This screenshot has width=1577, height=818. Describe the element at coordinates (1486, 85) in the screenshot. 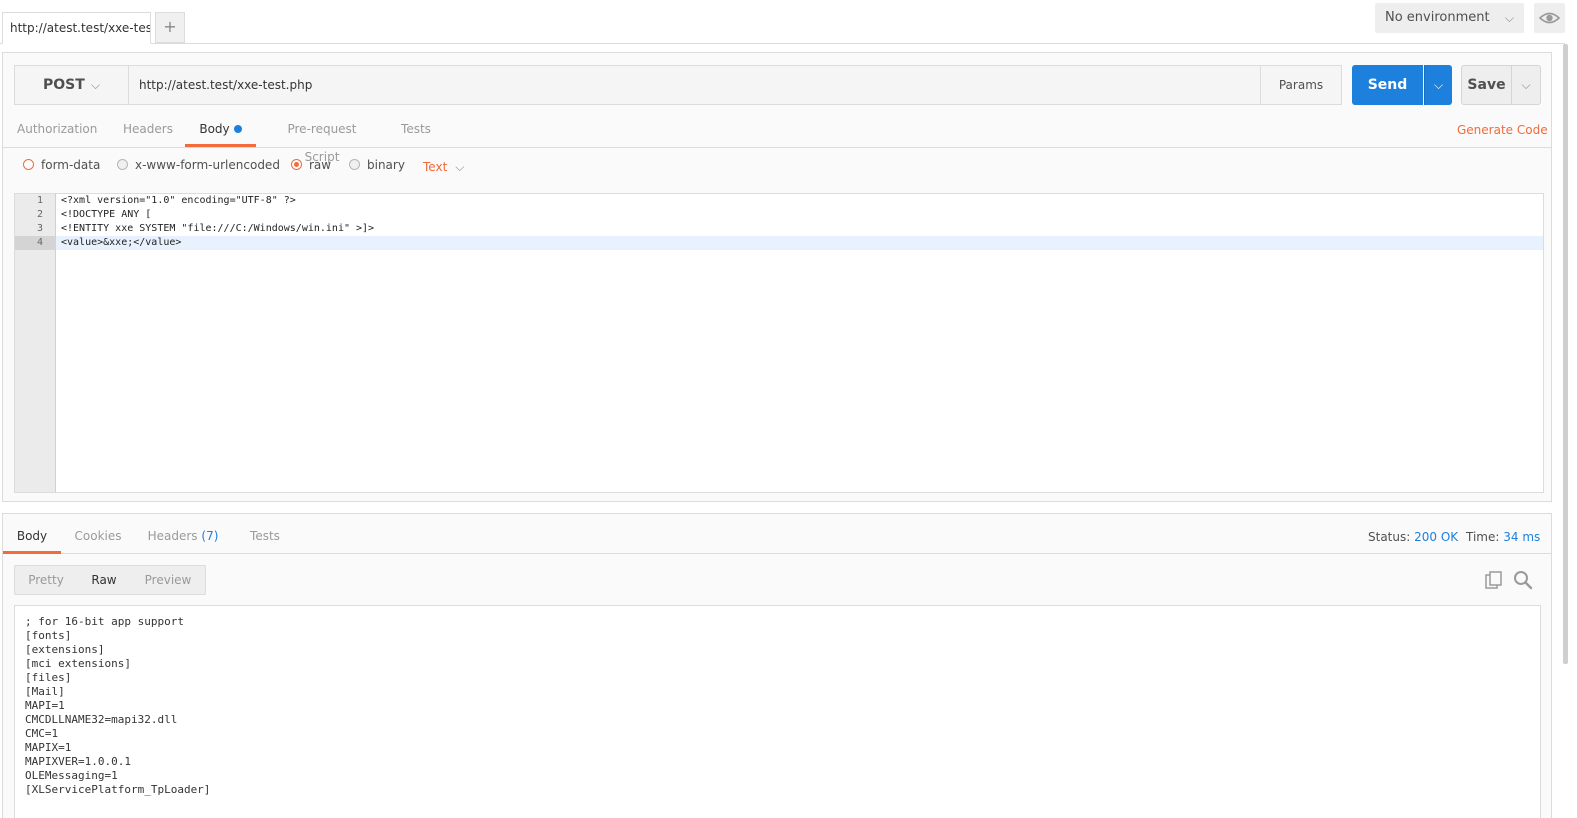

I see `save-button: Save` at that location.